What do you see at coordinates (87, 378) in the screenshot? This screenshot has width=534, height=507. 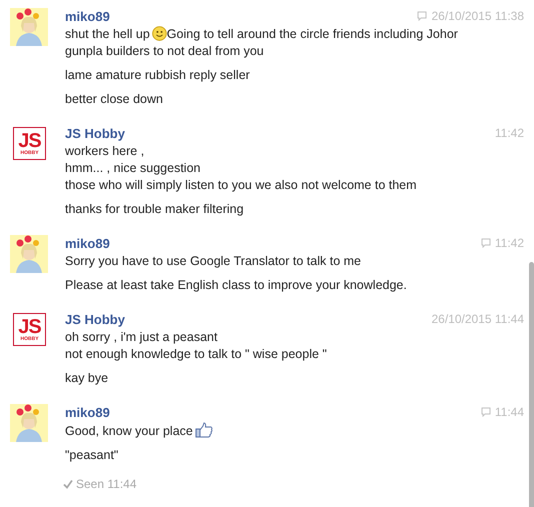 I see `message-text: kay bye` at bounding box center [87, 378].